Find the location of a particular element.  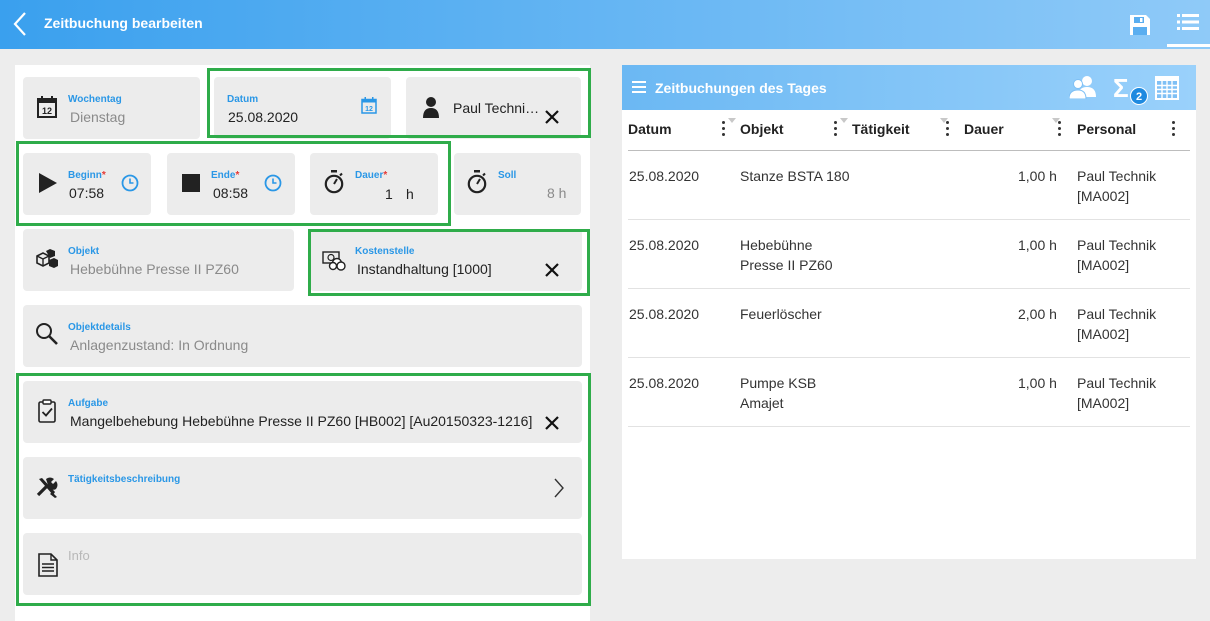

magnifier-icon is located at coordinates (47, 334).